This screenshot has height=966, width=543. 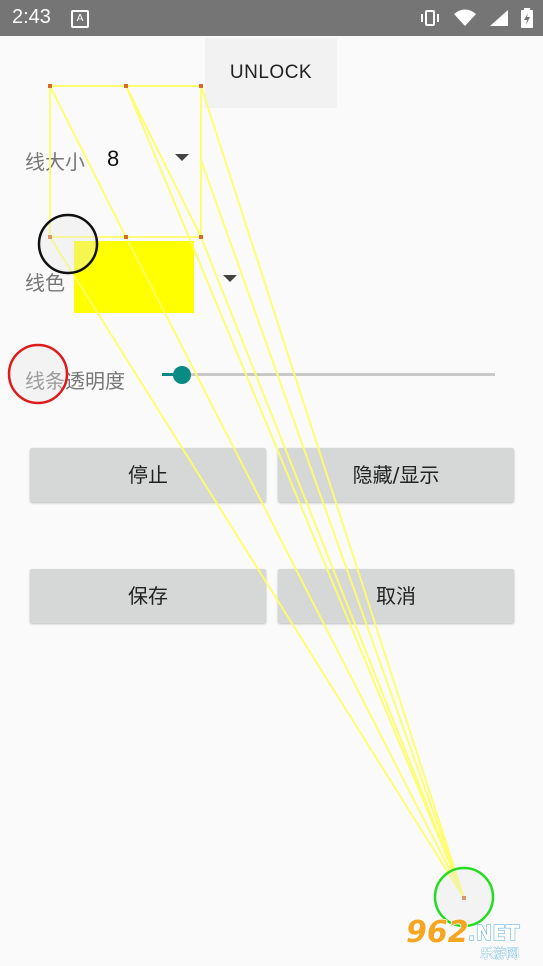 I want to click on status-bar: 2:43 A, so click(x=271, y=18).